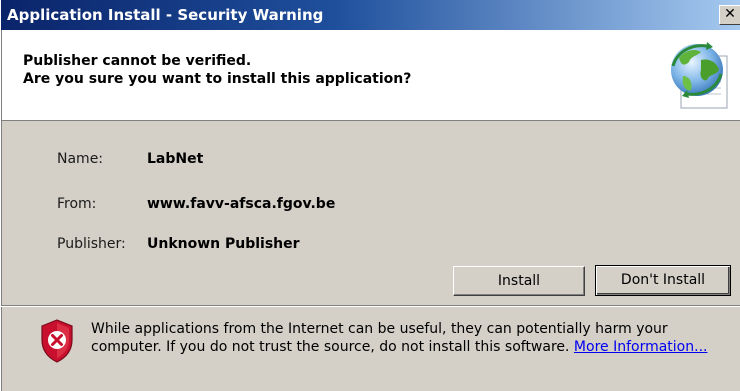 The width and height of the screenshot is (740, 391). I want to click on separator, so click(370, 306).